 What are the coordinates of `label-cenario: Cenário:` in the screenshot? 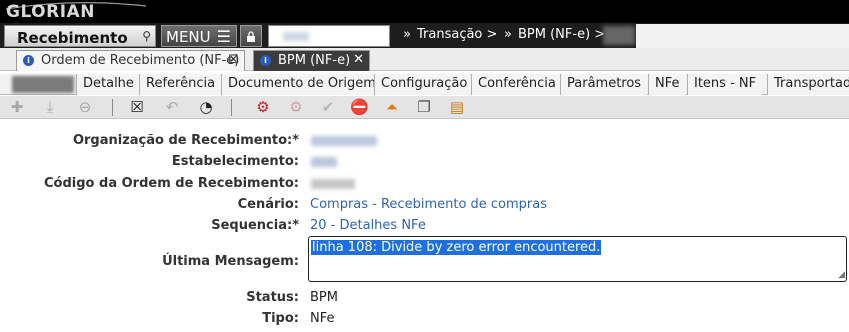 It's located at (268, 204).